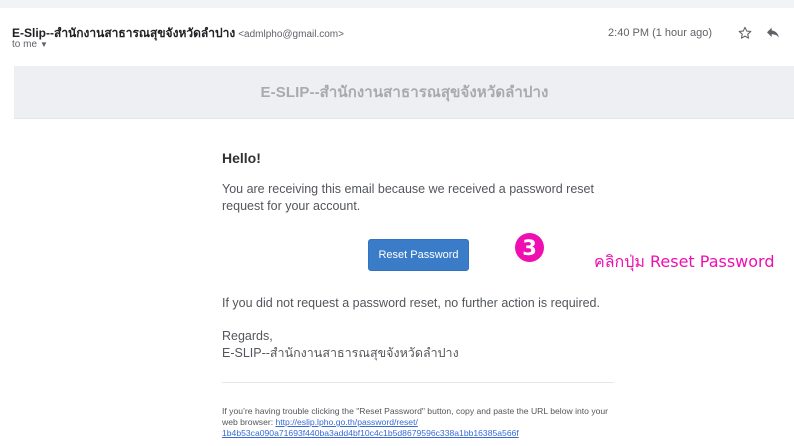 This screenshot has width=794, height=446. I want to click on reply-icon, so click(773, 33).